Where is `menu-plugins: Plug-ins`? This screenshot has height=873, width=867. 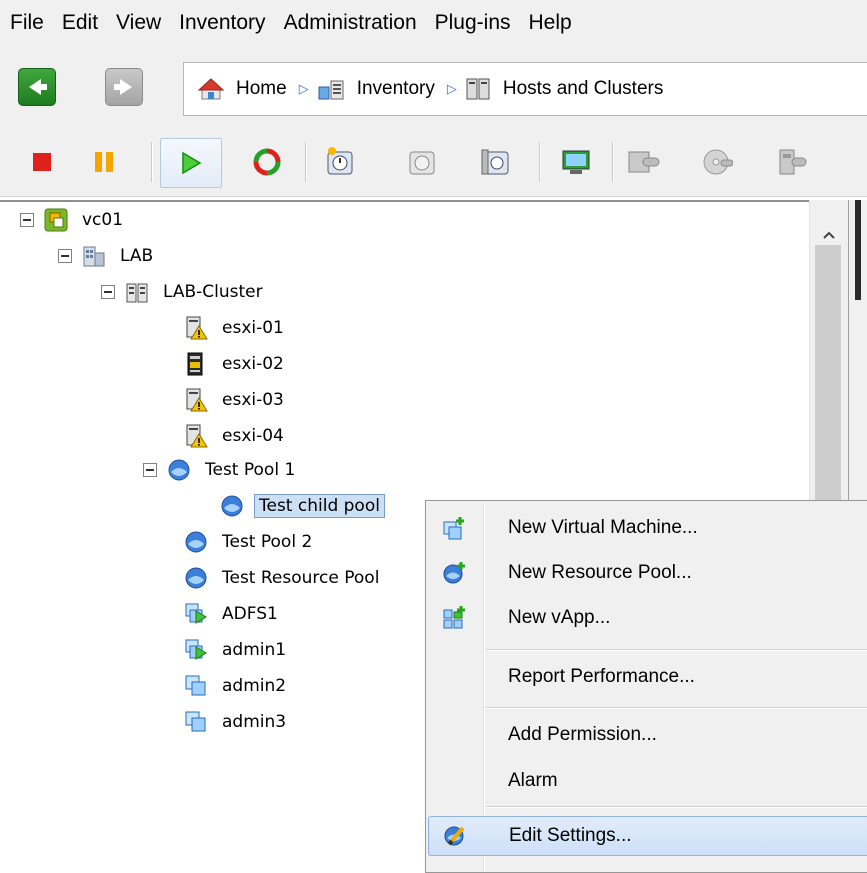
menu-plugins: Plug-ins is located at coordinates (473, 23).